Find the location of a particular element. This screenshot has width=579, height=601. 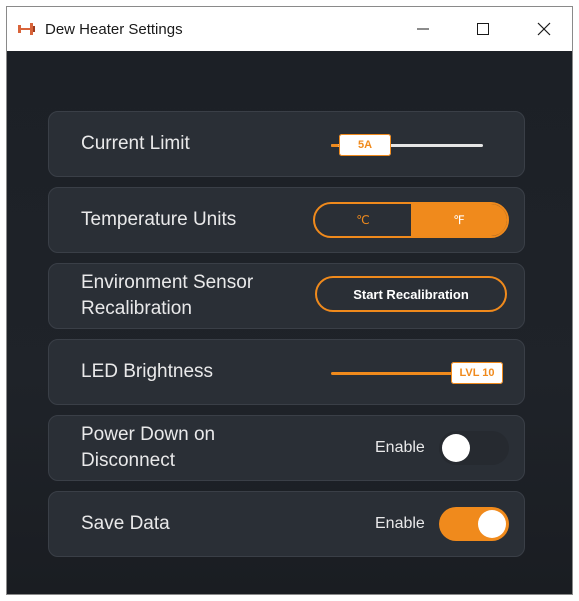

power-down-enable-label: Enable is located at coordinates (400, 447).